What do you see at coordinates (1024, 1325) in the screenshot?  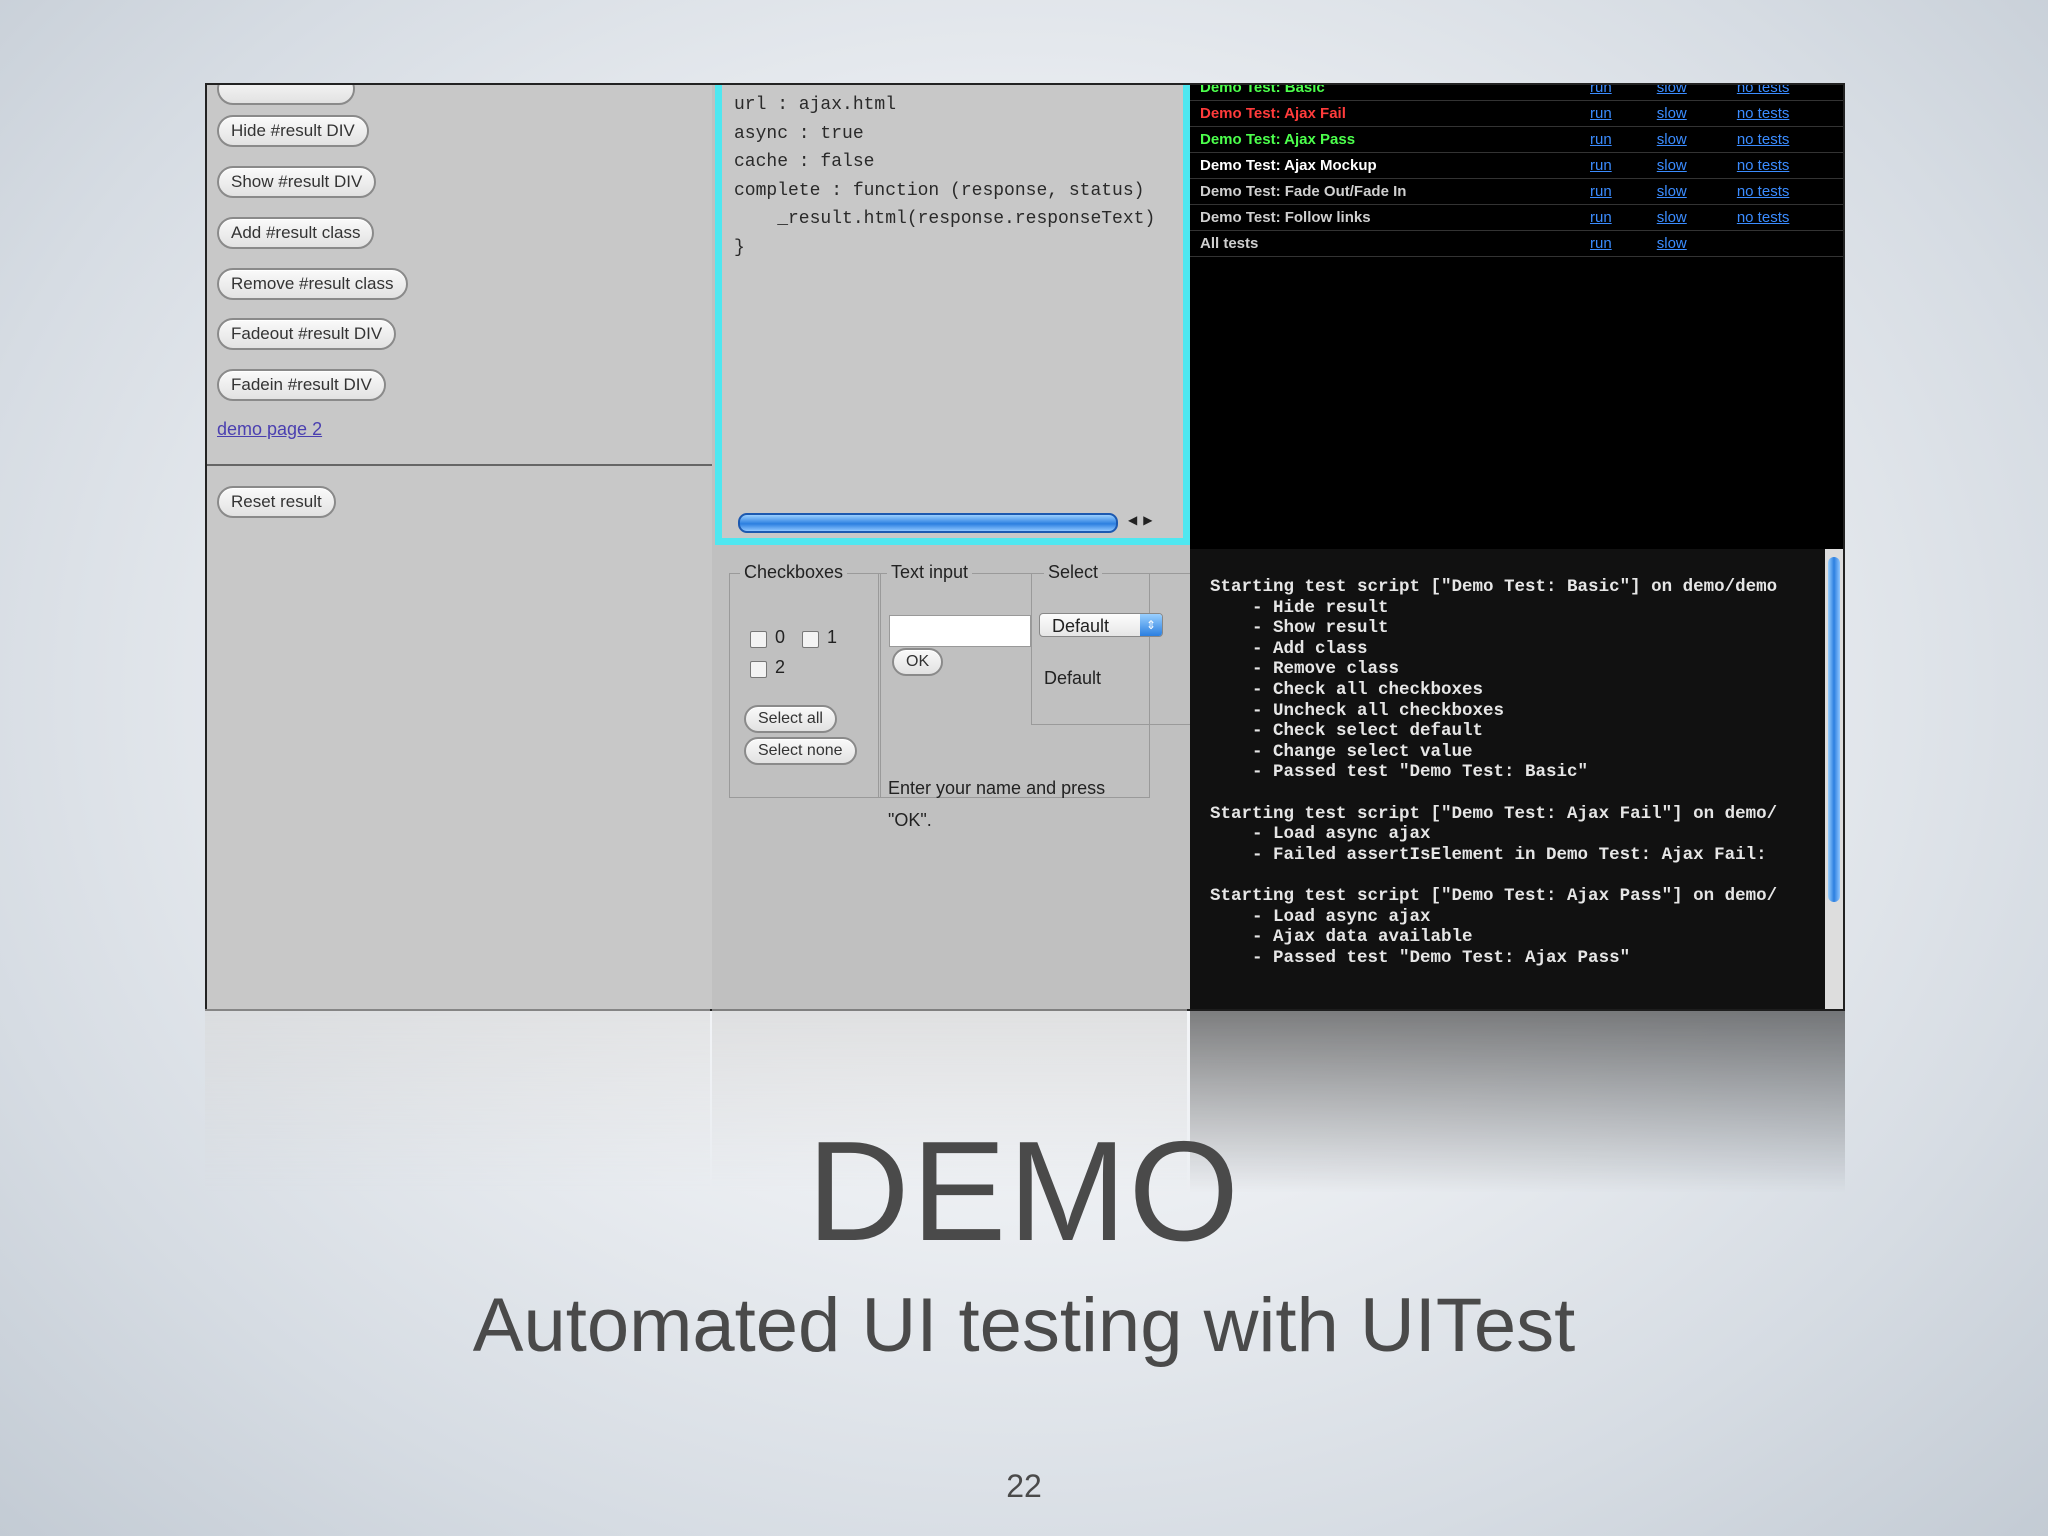 I see `slide-subtitle: Automated UI testing with UITest` at bounding box center [1024, 1325].